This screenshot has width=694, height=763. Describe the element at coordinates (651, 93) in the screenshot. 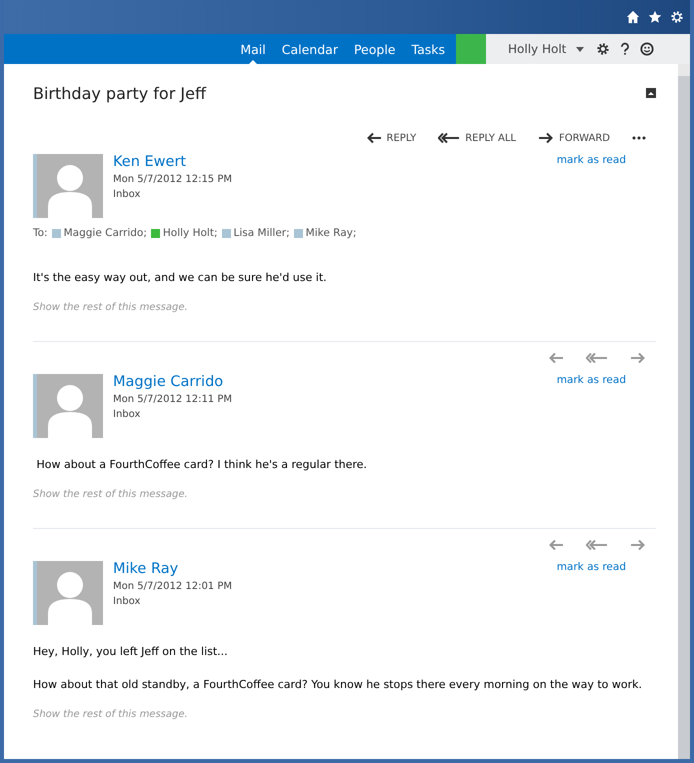

I see `collapse-icon` at that location.